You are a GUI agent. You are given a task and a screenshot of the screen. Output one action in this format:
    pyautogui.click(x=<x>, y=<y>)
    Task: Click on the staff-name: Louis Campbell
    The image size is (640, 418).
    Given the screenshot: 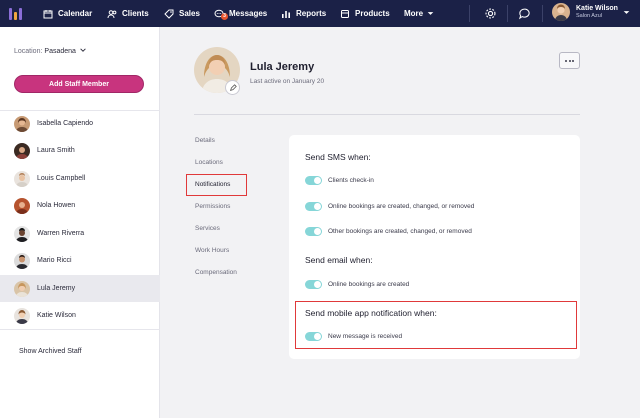 What is the action you would take?
    pyautogui.click(x=61, y=178)
    